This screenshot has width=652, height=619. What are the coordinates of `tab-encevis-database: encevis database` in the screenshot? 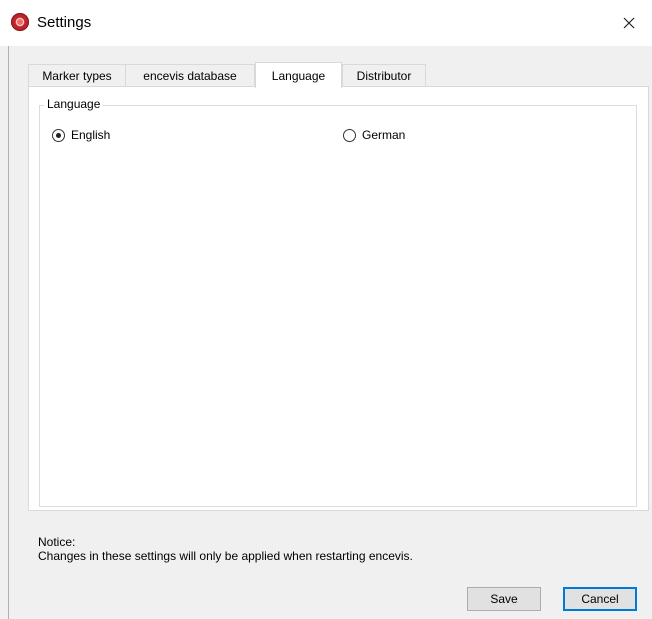 It's located at (190, 75).